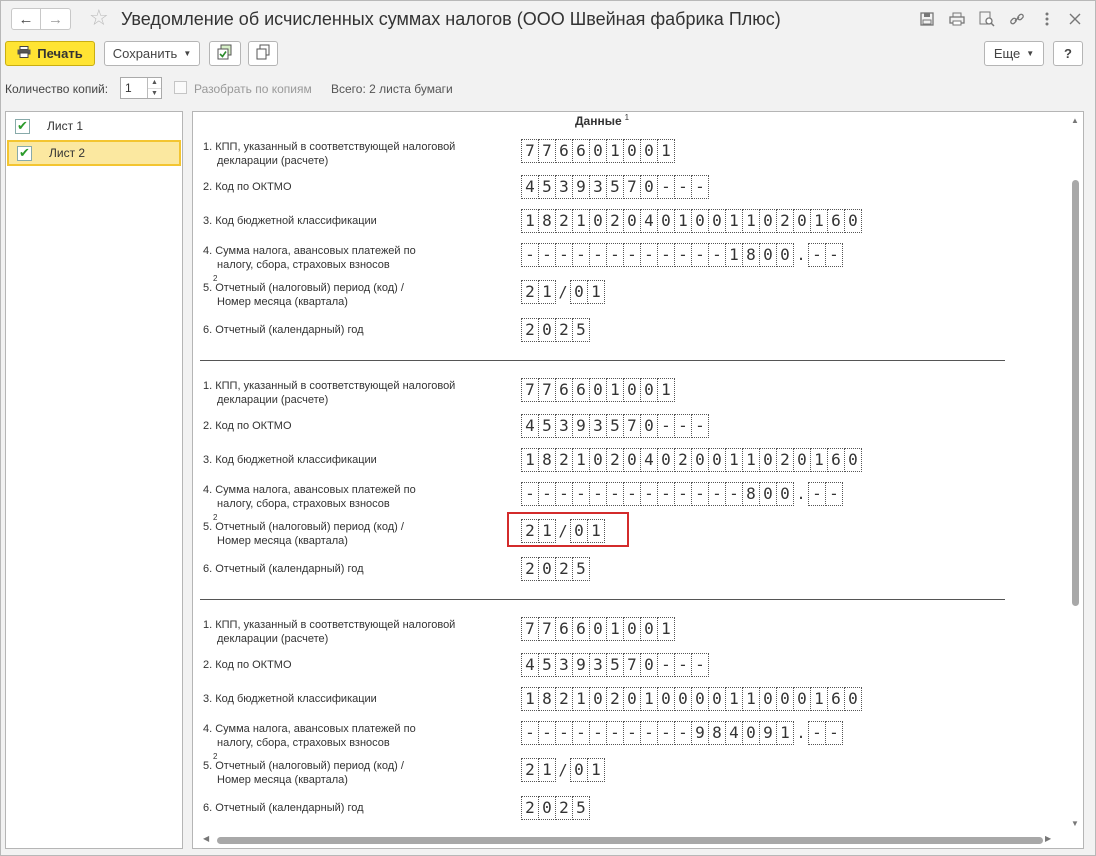 The width and height of the screenshot is (1096, 856). I want to click on cell-group: 01, so click(587, 291).